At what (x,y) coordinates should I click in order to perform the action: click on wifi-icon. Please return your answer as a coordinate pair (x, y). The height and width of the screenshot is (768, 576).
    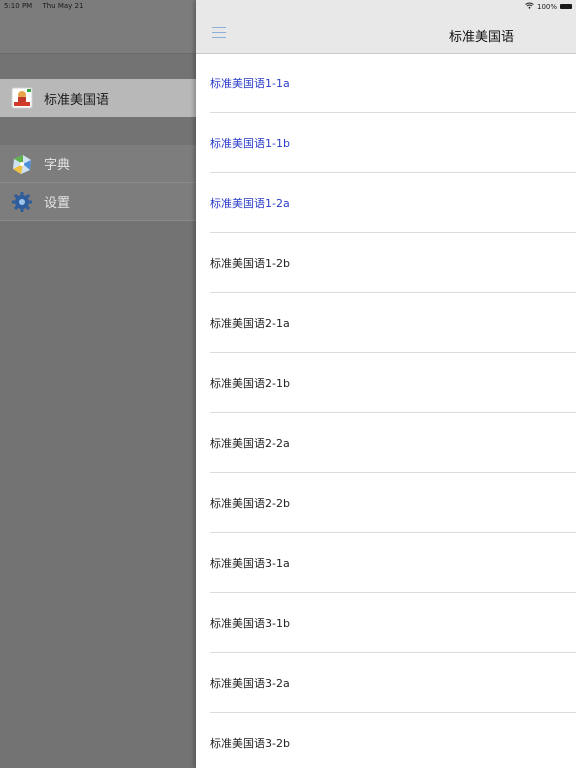
    Looking at the image, I should click on (529, 6).